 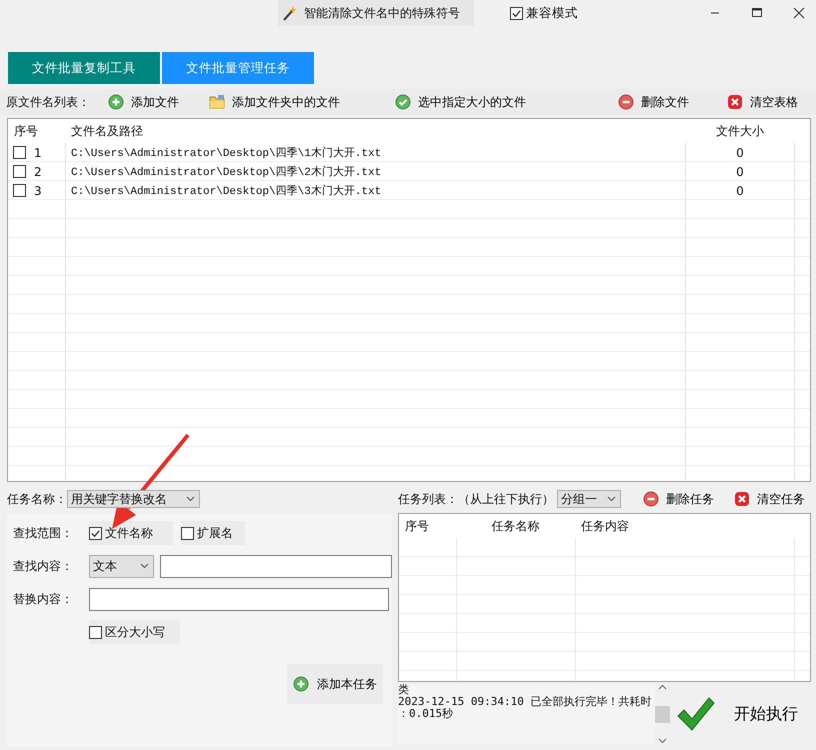 What do you see at coordinates (48, 102) in the screenshot?
I see `file-list-label: 原文件名列表：` at bounding box center [48, 102].